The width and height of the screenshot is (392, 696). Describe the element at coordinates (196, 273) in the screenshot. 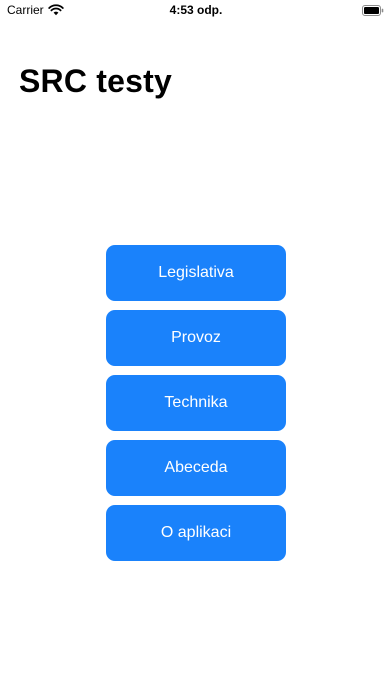

I see `legislativa-button: Legislativa` at that location.